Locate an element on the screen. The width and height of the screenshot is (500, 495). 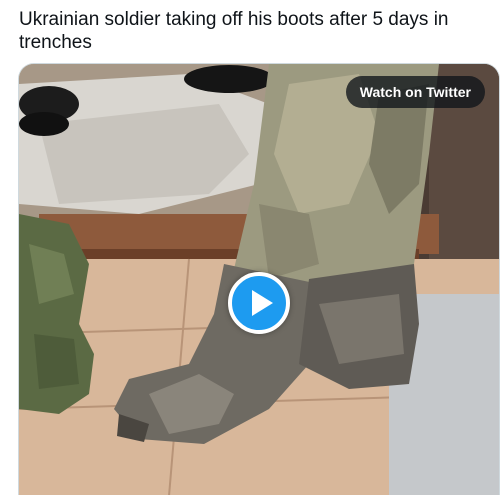
play-icon is located at coordinates (262, 303).